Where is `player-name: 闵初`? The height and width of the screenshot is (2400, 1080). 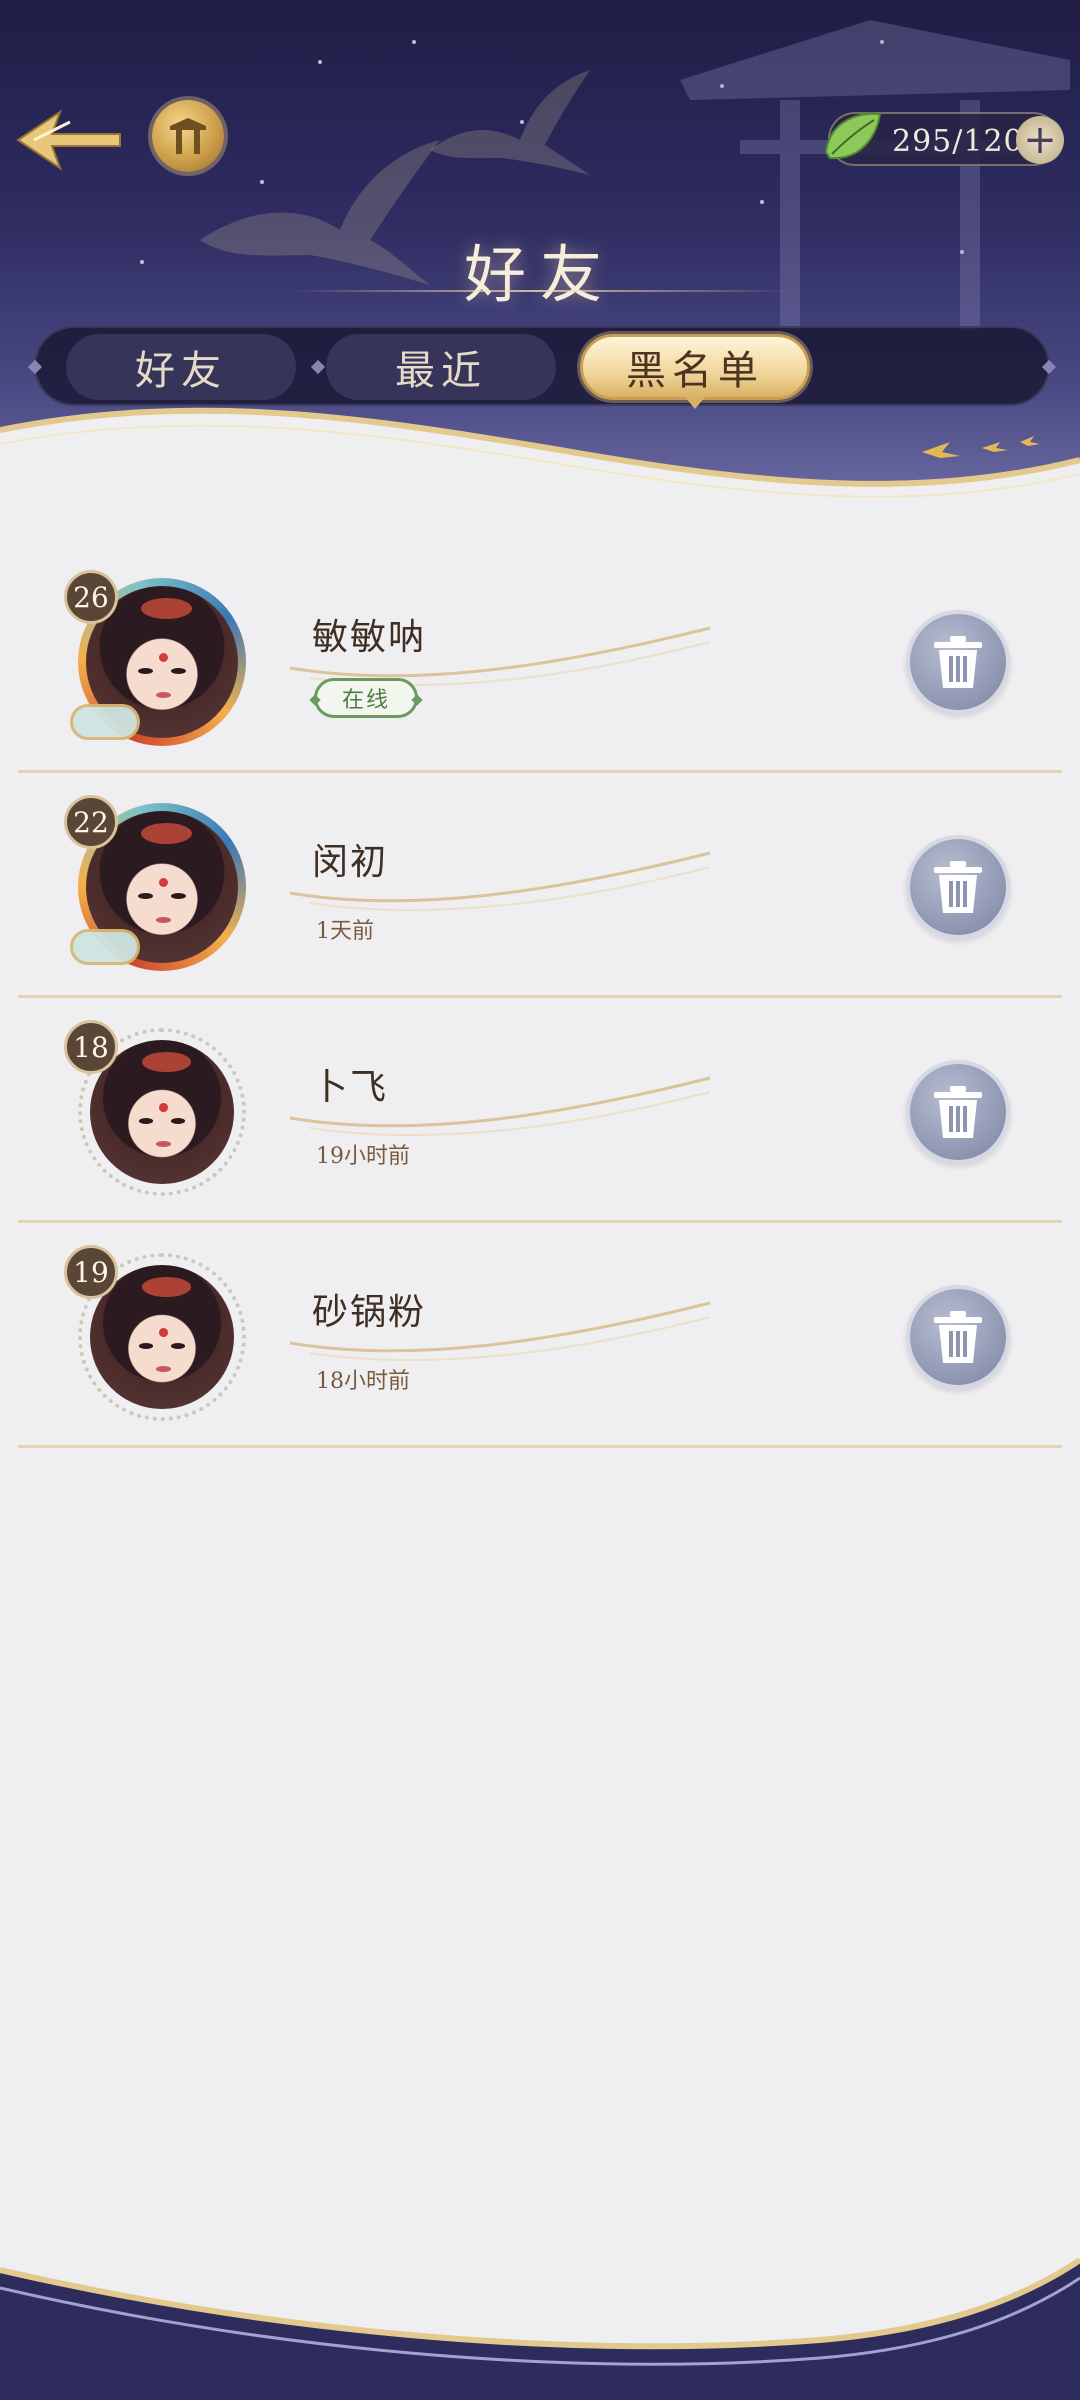
player-name: 闵初 is located at coordinates (350, 862).